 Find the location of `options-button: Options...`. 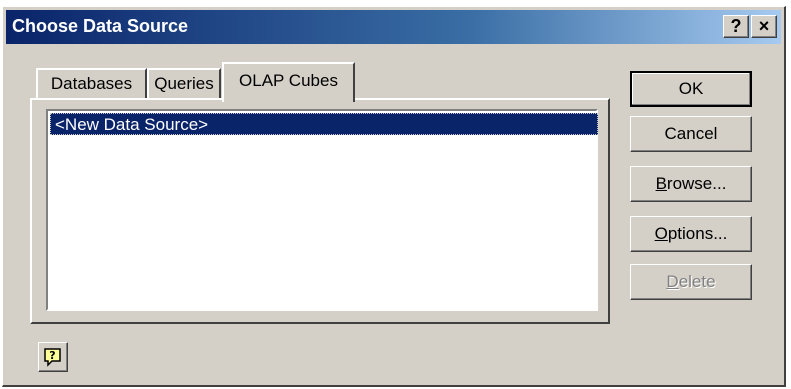

options-button: Options... is located at coordinates (691, 234).